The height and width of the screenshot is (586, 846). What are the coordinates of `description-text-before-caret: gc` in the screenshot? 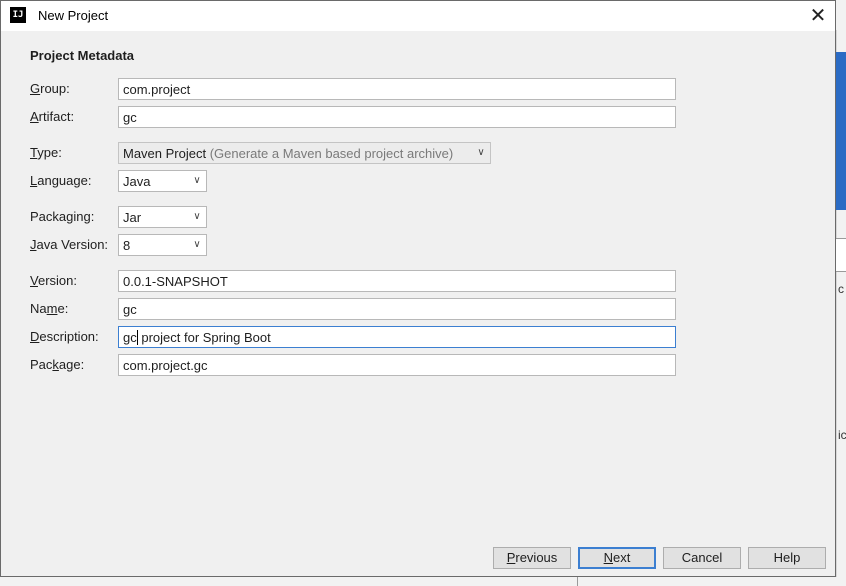 It's located at (130, 337).